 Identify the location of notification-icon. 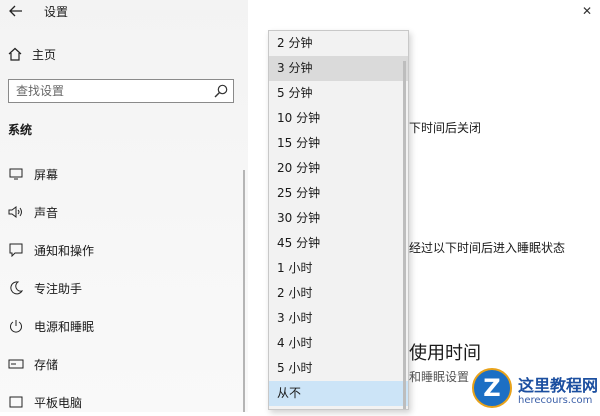
(16, 250).